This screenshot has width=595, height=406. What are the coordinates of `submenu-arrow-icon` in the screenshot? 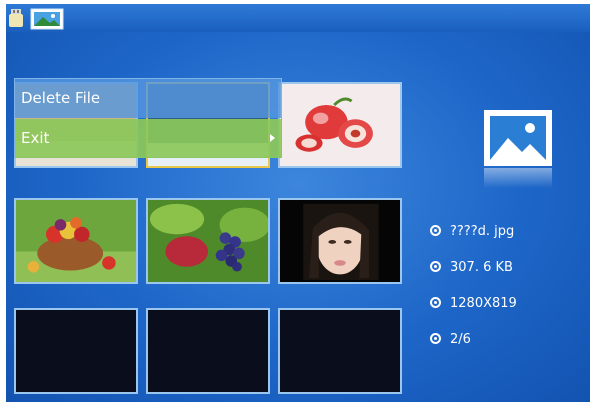 It's located at (272, 138).